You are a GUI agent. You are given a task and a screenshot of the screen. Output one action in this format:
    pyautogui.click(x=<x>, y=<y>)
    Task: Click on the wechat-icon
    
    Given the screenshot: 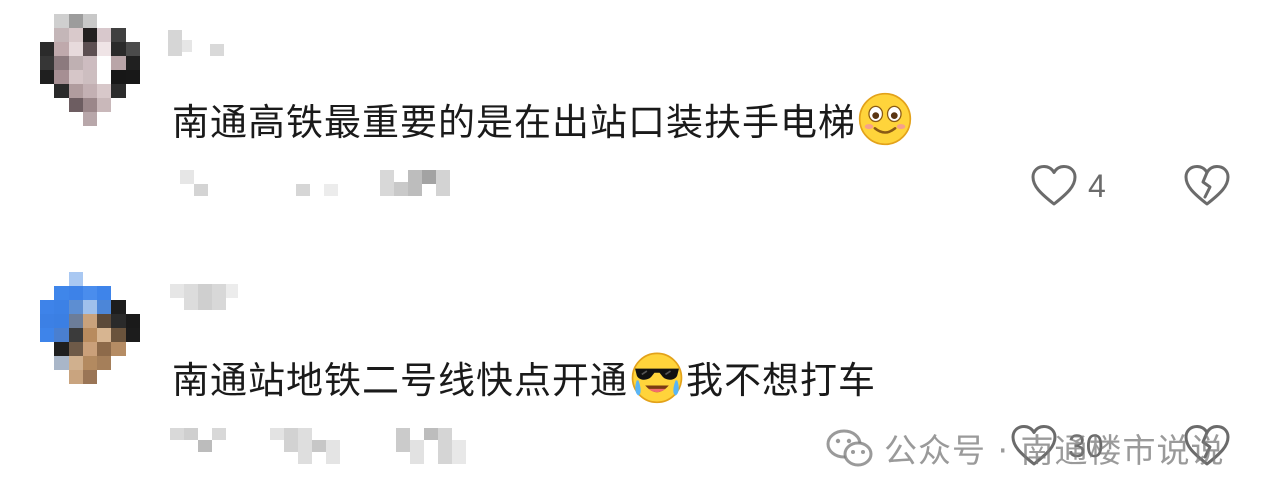 What is the action you would take?
    pyautogui.click(x=849, y=448)
    